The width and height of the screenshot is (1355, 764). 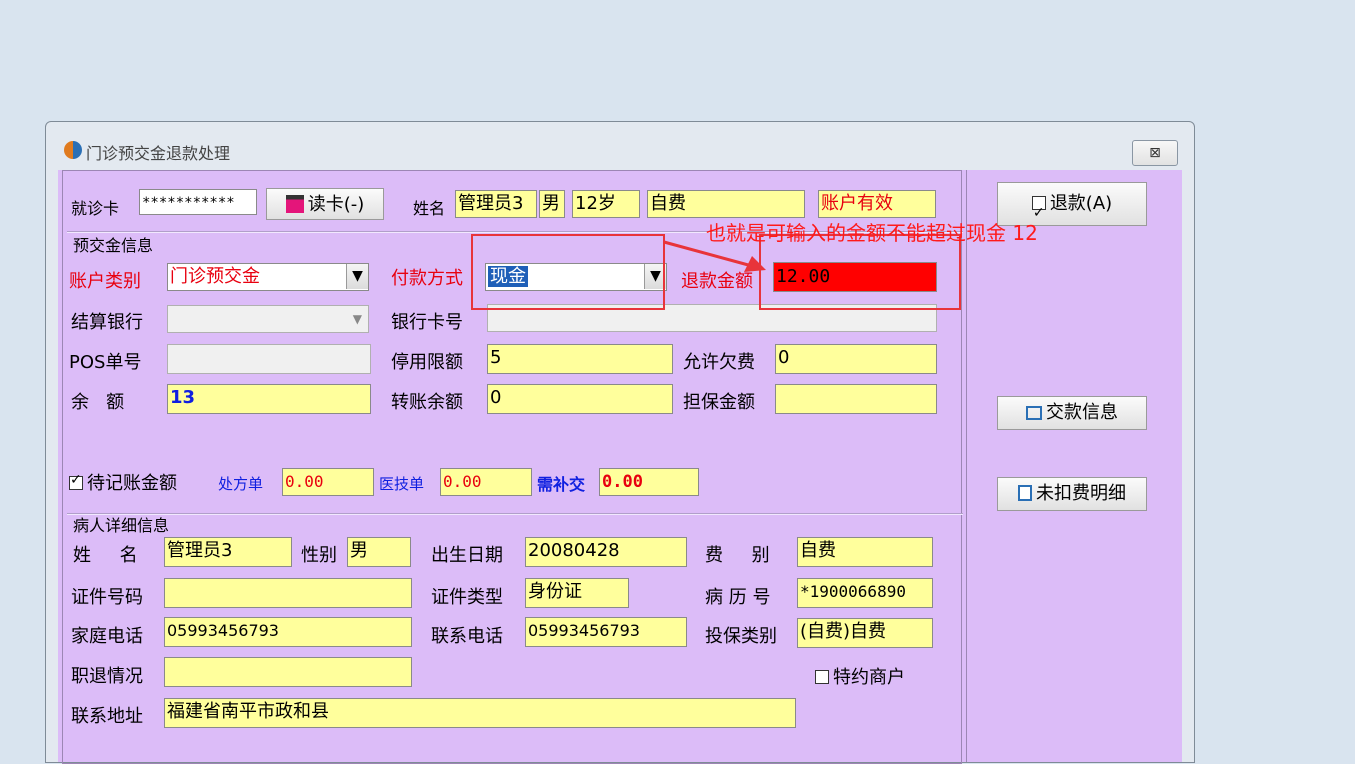 I want to click on undeducted-details-label: 未扣费明细, so click(x=1081, y=493).